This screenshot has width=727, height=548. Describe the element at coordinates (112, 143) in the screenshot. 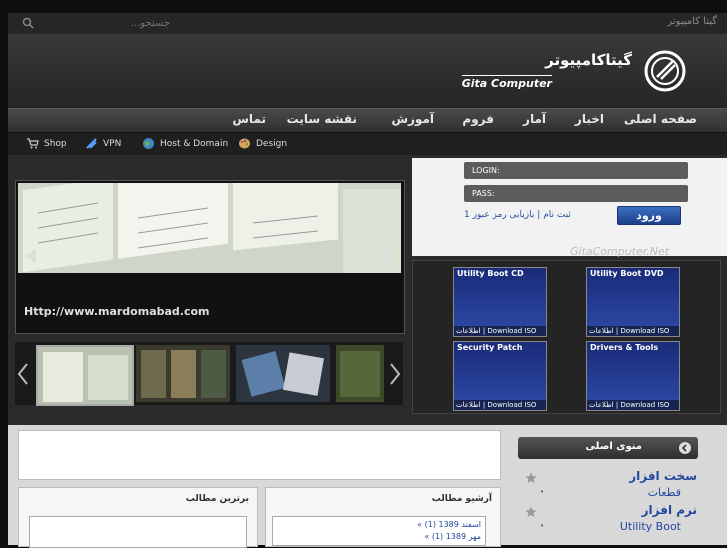

I see `subnav-vpn-label: VPN` at that location.